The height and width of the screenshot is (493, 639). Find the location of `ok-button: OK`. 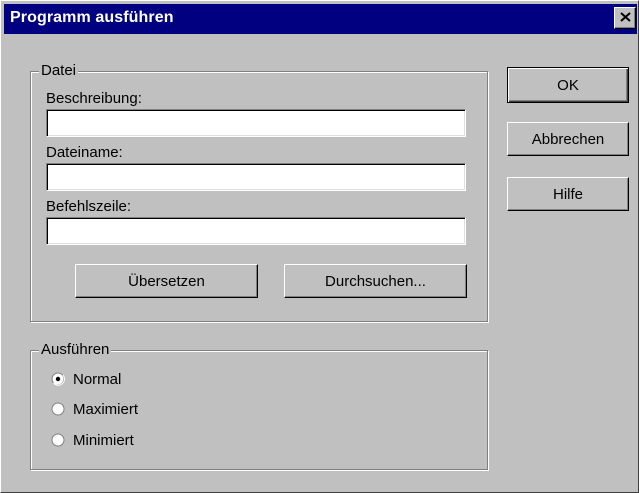

ok-button: OK is located at coordinates (568, 85).